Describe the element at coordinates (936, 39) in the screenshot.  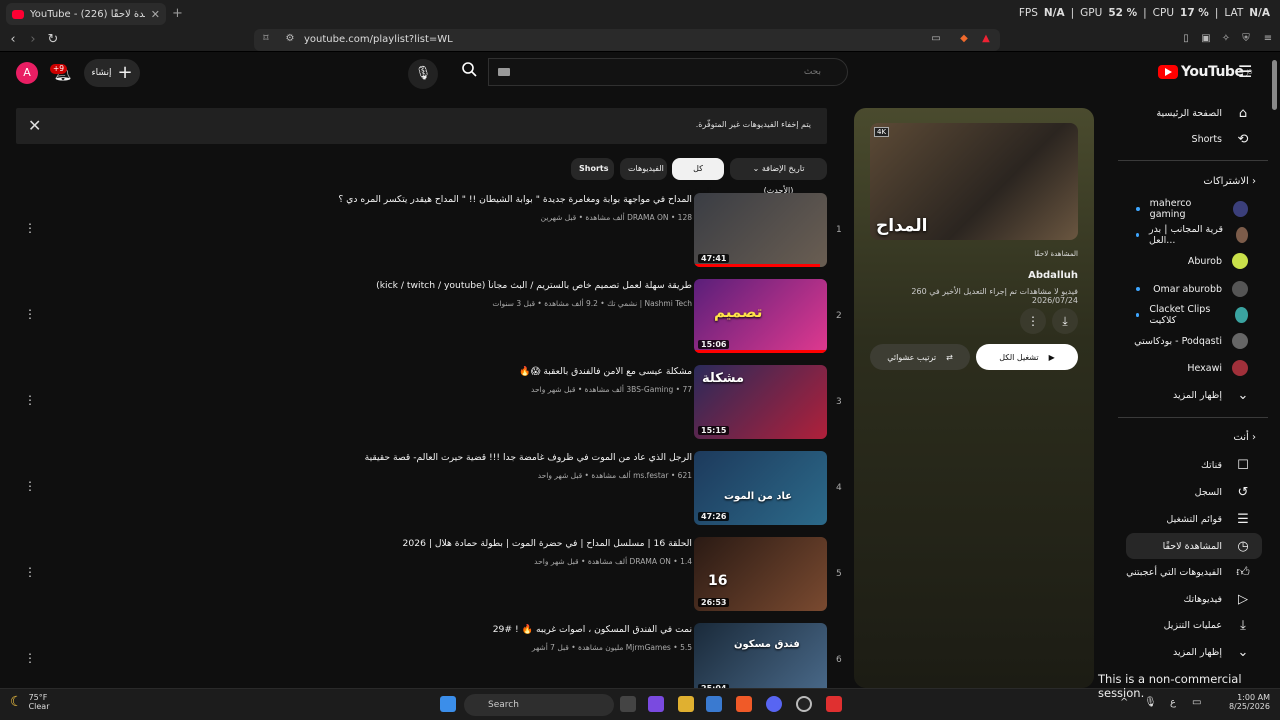
I see `cast-icon: ▭` at that location.